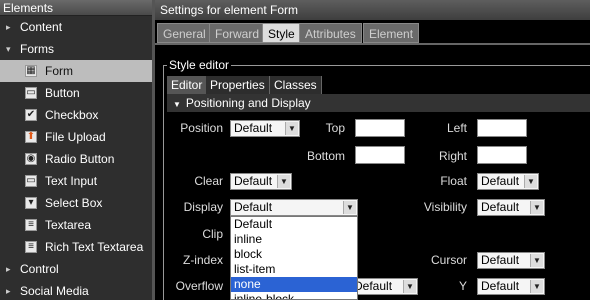 The width and height of the screenshot is (590, 300). What do you see at coordinates (500, 207) in the screenshot?
I see `visibility-value: Default` at bounding box center [500, 207].